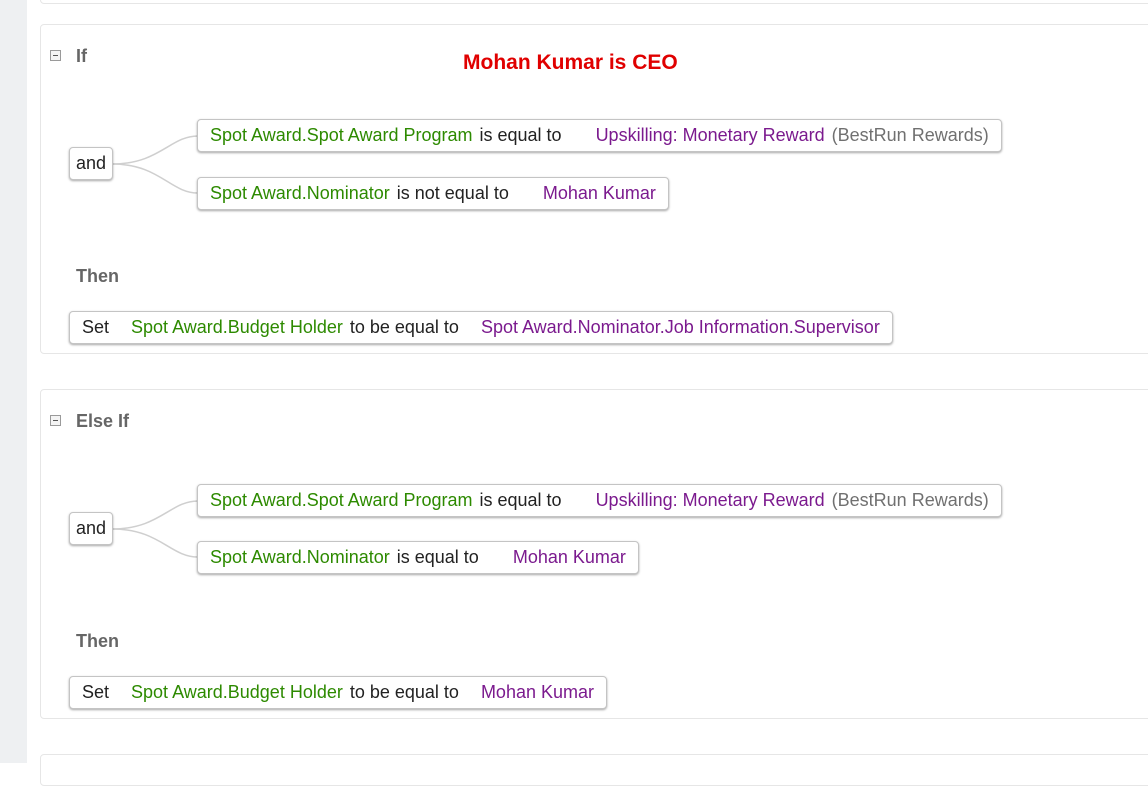 The width and height of the screenshot is (1148, 786). What do you see at coordinates (103, 421) in the screenshot?
I see `else-if-label: Else If` at bounding box center [103, 421].